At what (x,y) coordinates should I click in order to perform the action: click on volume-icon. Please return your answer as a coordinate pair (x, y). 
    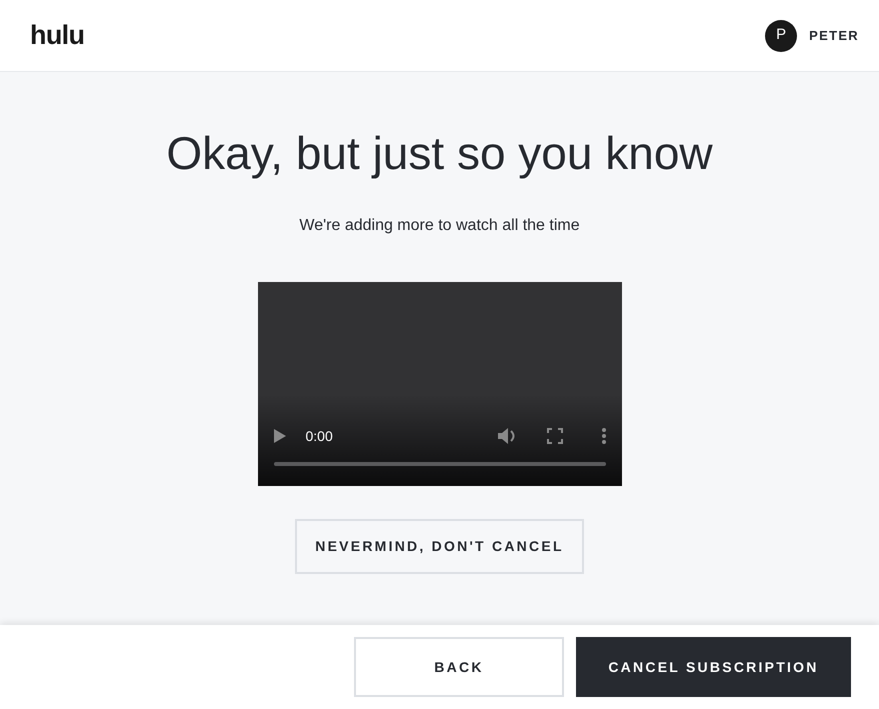
    Looking at the image, I should click on (508, 436).